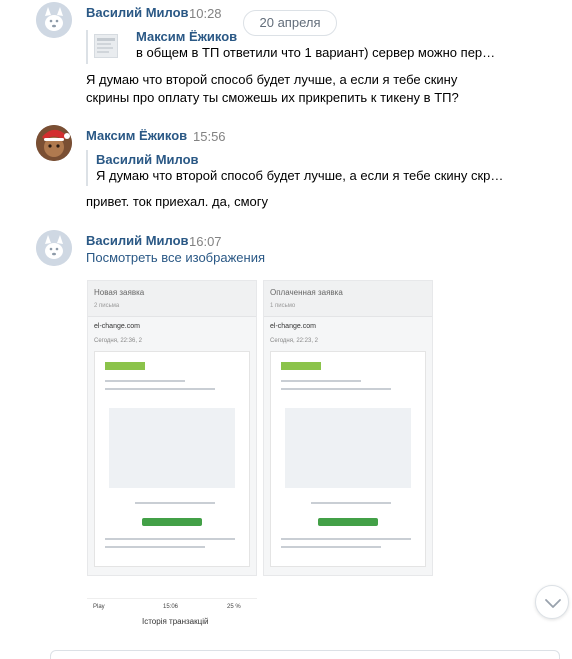  I want to click on view-all-images-link: Посмотреть все изображения, so click(175, 257).